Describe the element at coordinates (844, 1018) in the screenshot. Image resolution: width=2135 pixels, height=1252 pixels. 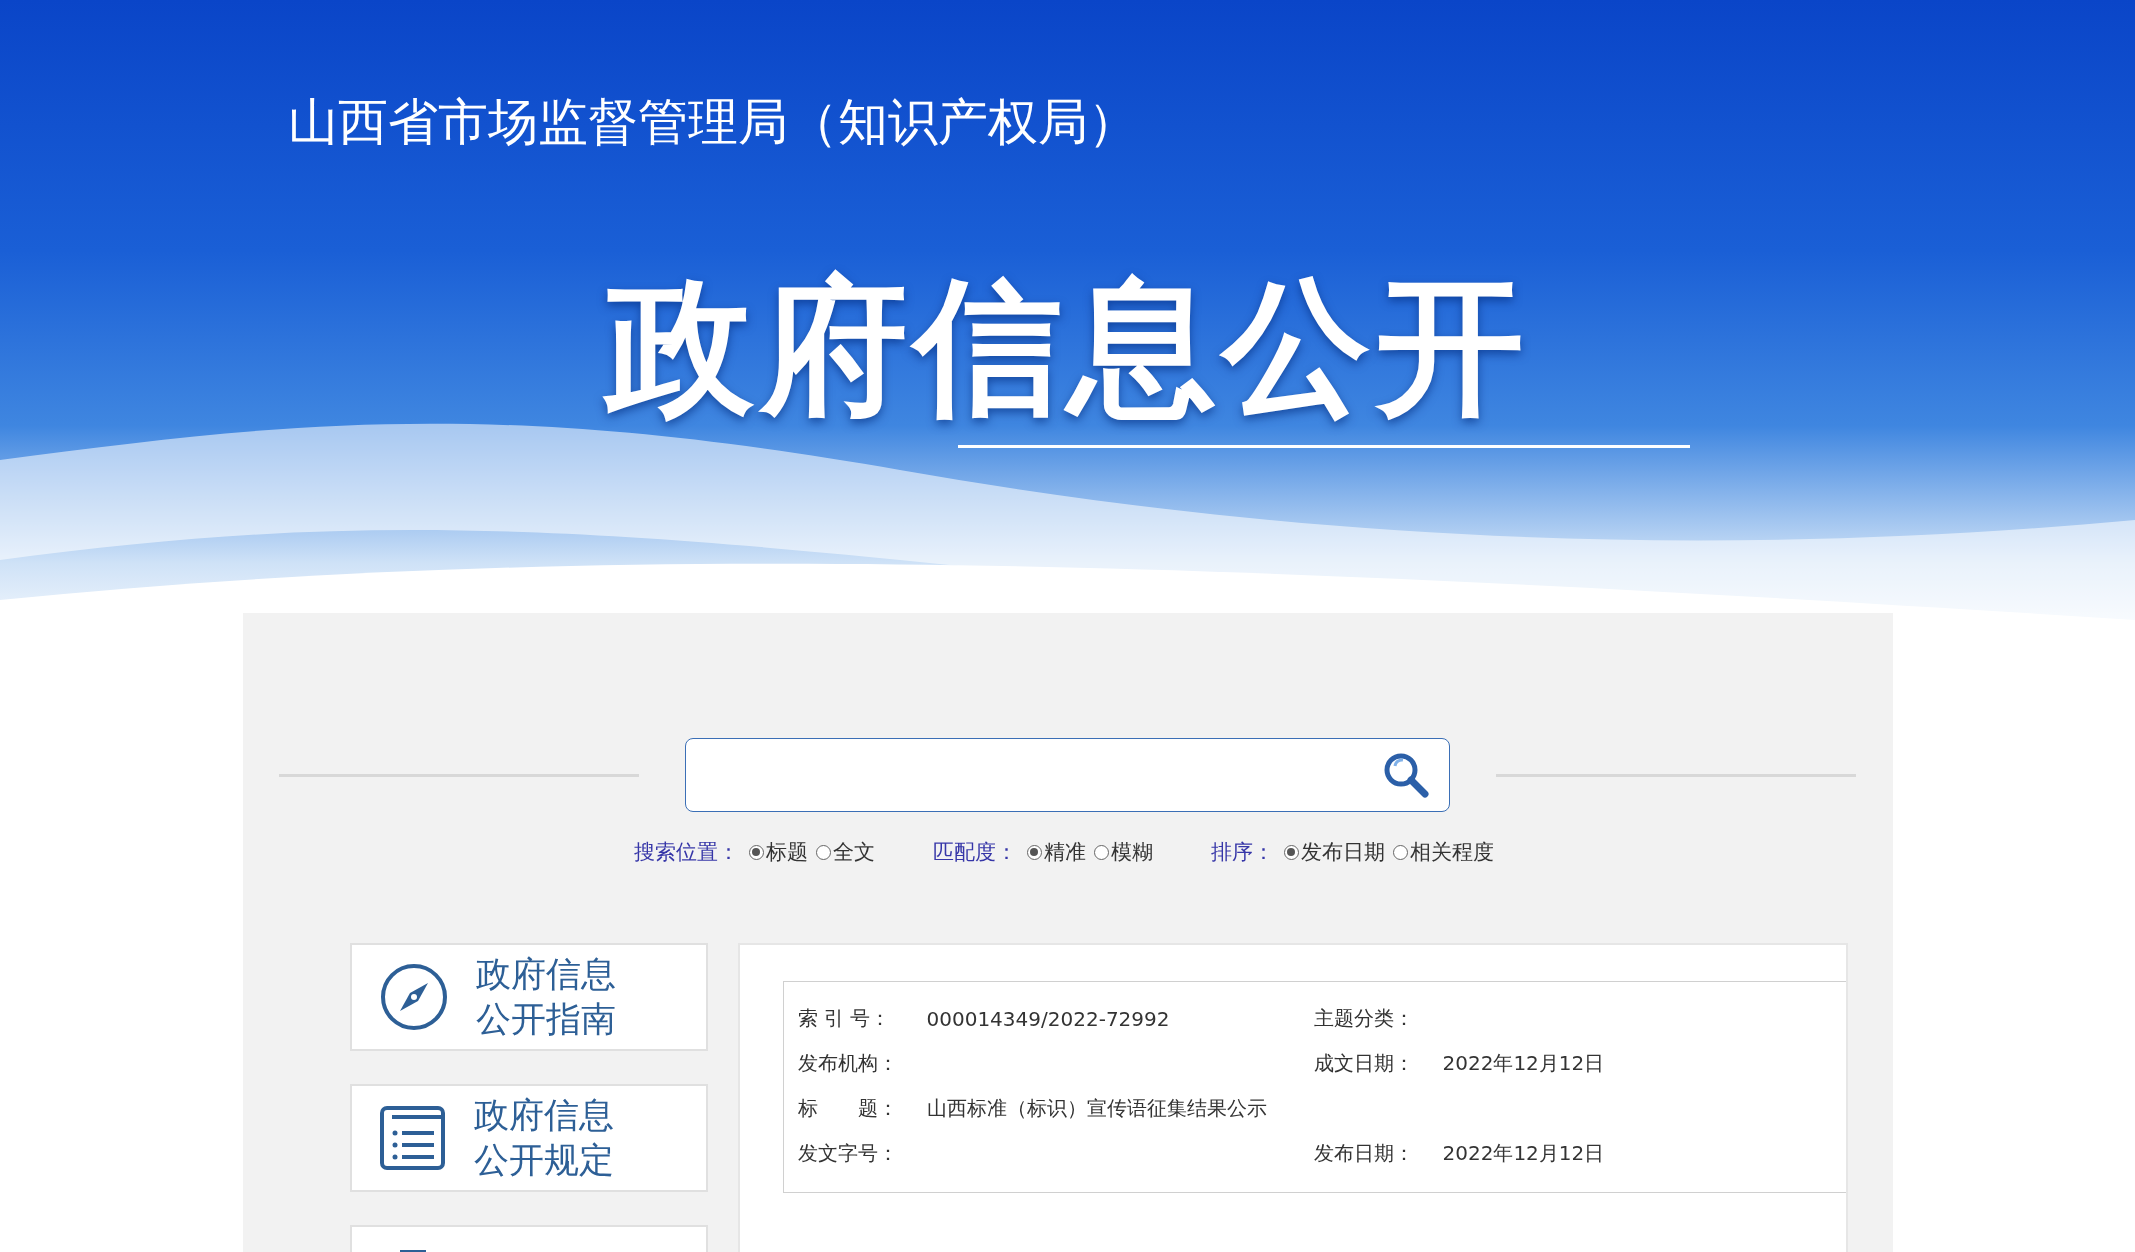
I see `field-label: 索 引 号：` at that location.